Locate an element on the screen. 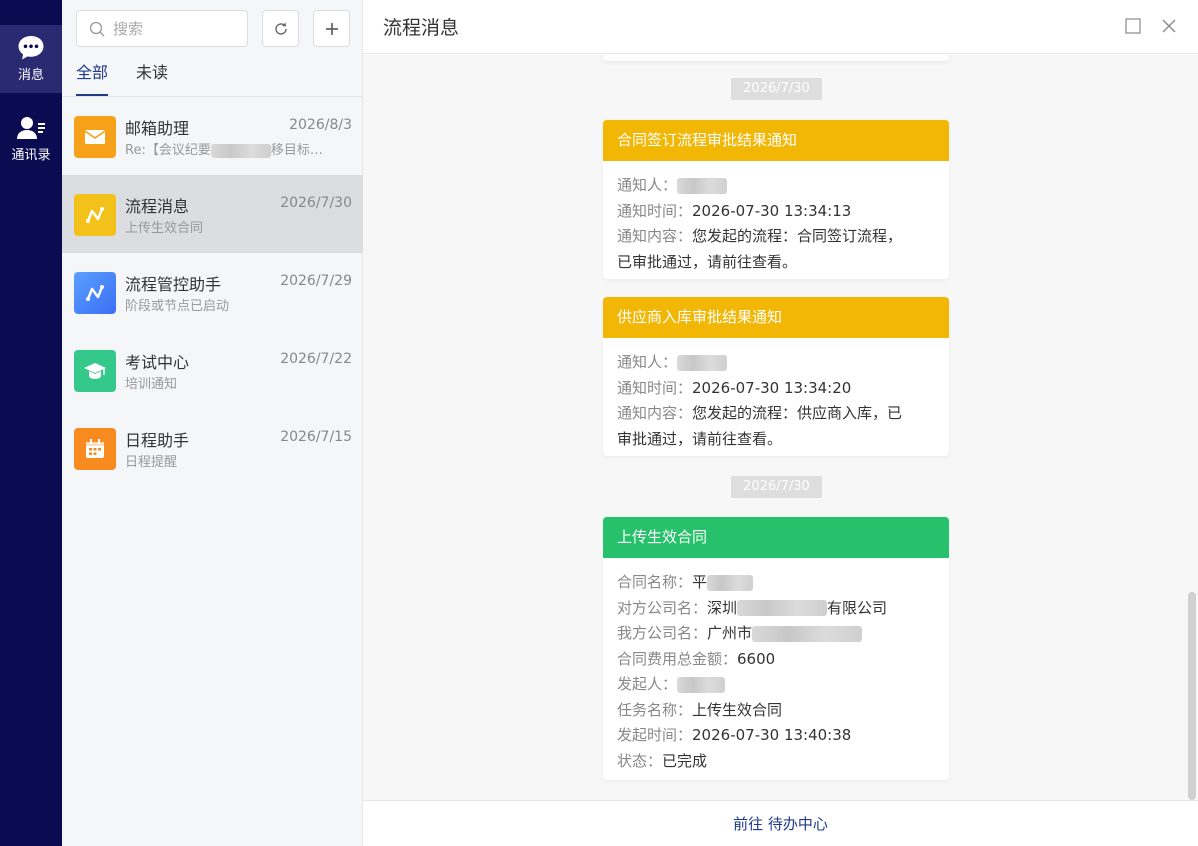 This screenshot has height=846, width=1198. filter-tabs: 全部 未读 is located at coordinates (136, 79).